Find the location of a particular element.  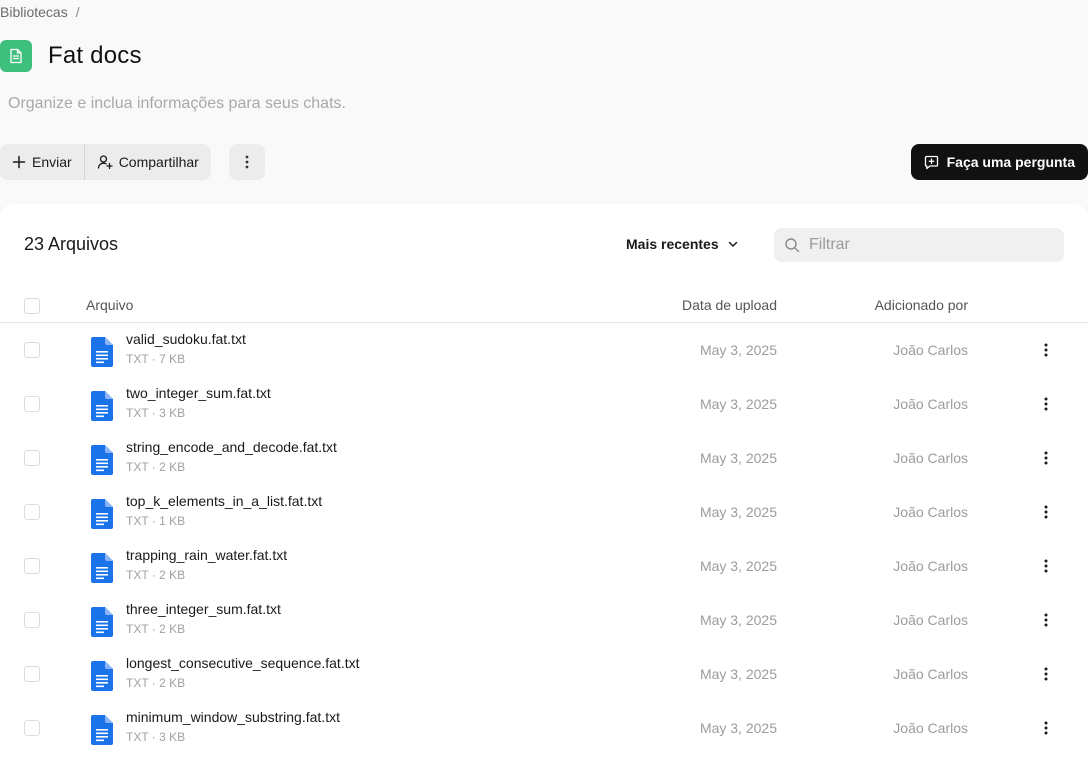

sort-dropdown: Mais recentes is located at coordinates (682, 244).